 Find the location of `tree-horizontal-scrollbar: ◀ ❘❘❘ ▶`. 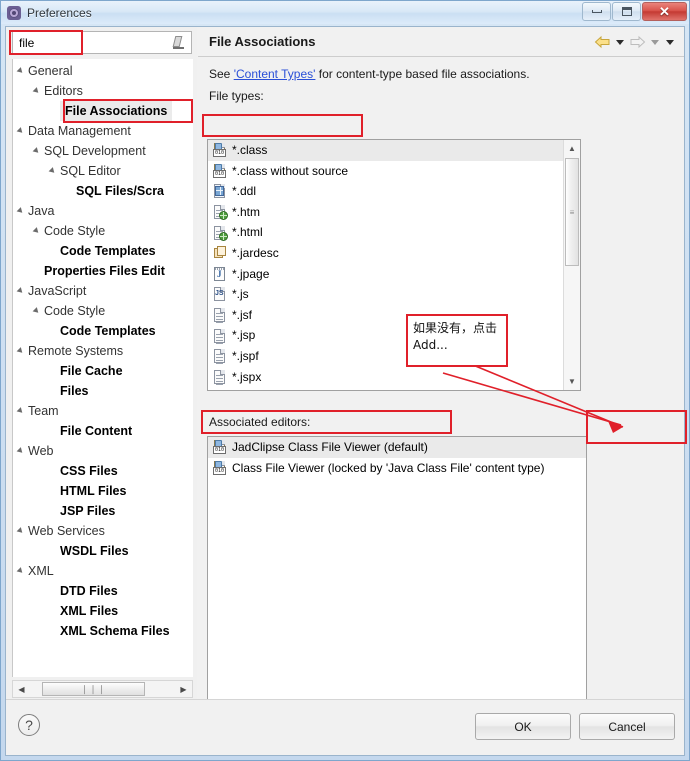

tree-horizontal-scrollbar: ◀ ❘❘❘ ▶ is located at coordinates (102, 689).